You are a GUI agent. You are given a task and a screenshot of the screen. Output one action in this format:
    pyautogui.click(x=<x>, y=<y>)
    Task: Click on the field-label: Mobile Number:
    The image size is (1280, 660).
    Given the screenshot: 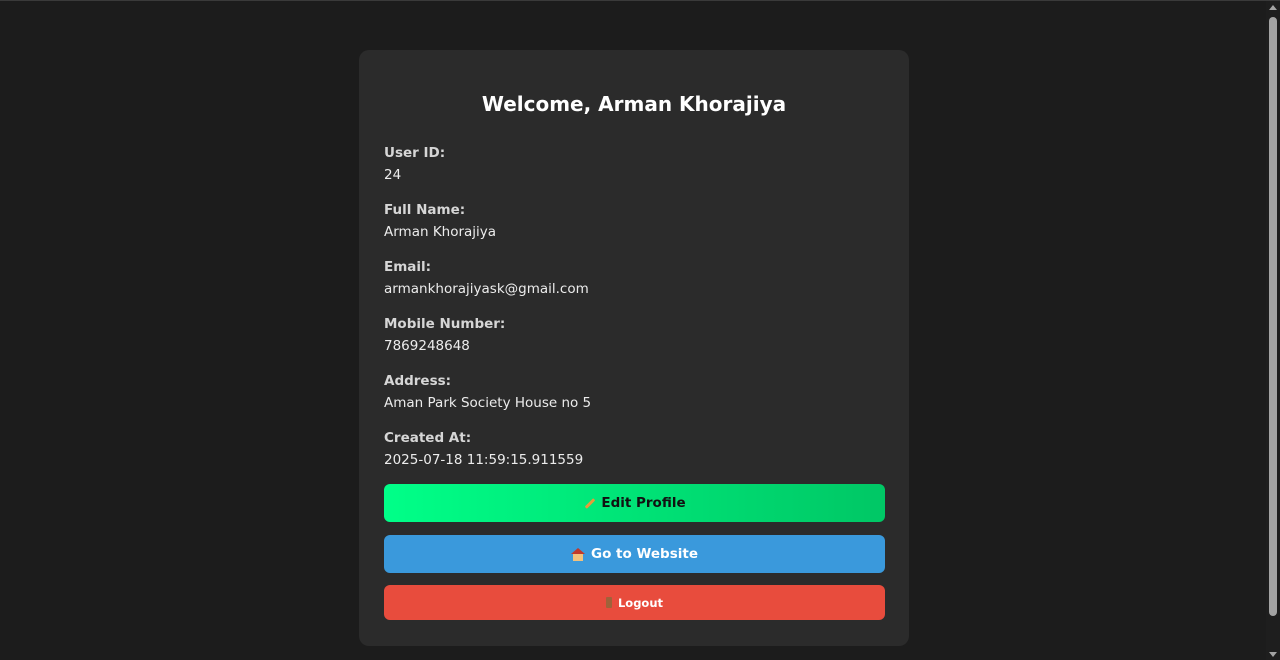 What is the action you would take?
    pyautogui.click(x=445, y=324)
    